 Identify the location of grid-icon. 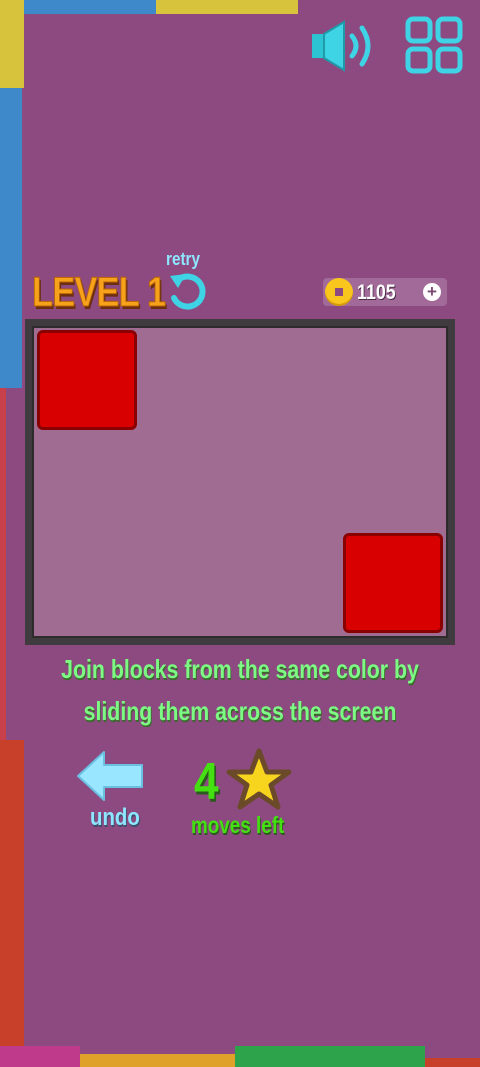
(434, 45).